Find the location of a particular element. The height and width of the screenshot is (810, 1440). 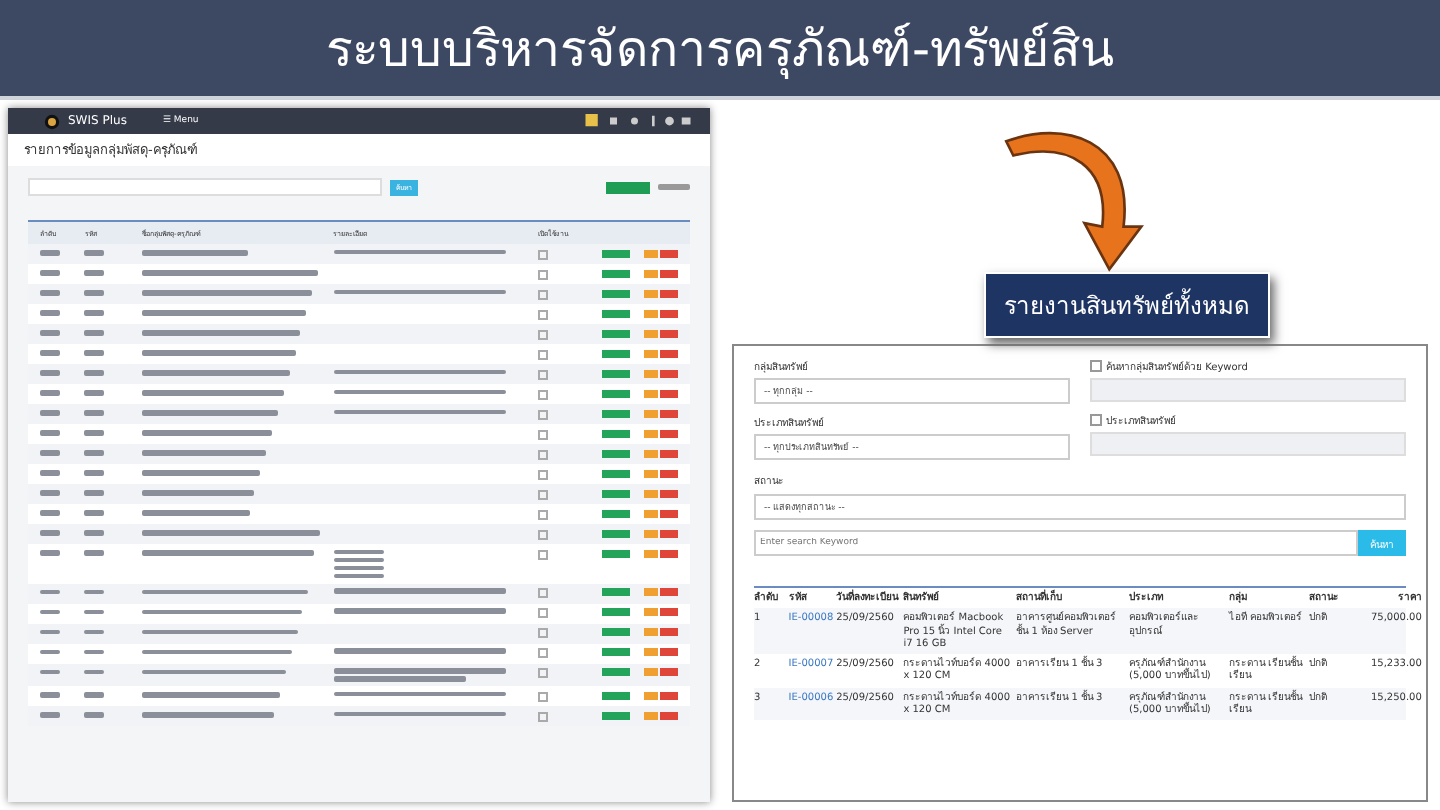

callout-label: รายงานสินทรัพย์ทั้งหมด is located at coordinates (1127, 305).